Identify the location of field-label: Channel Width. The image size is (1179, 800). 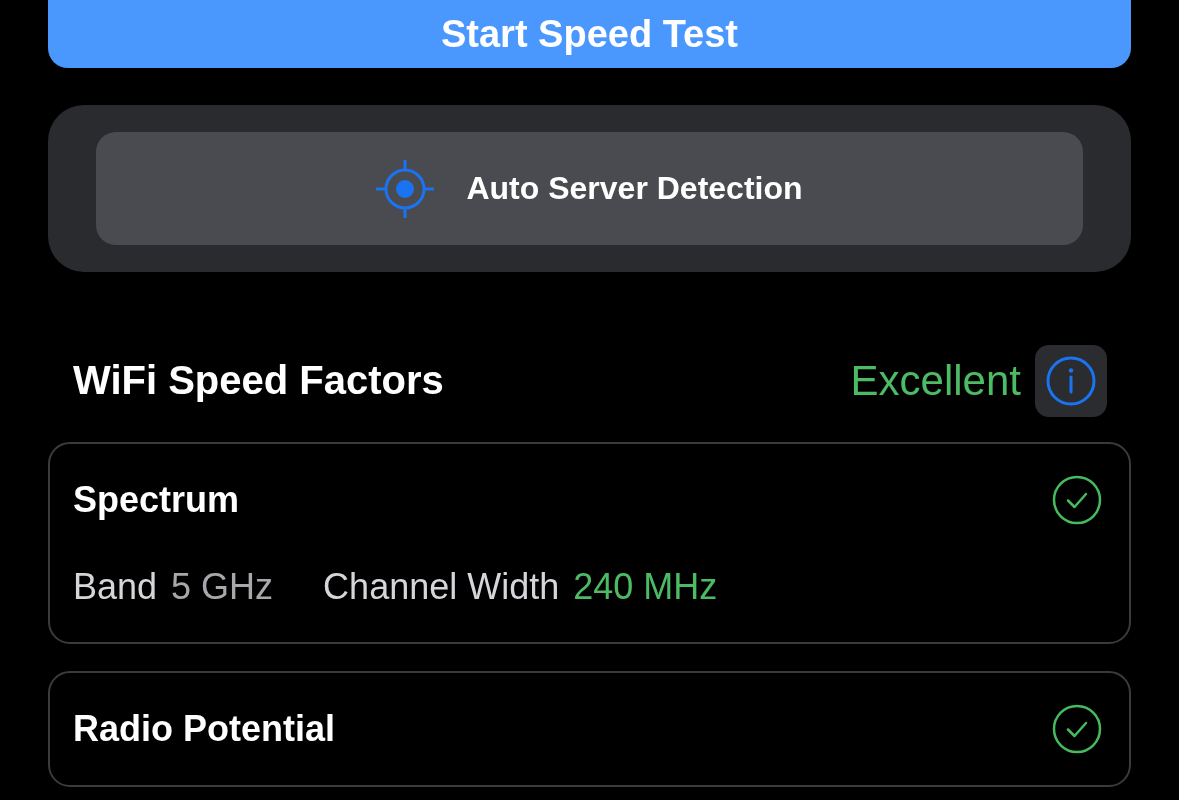
(441, 587).